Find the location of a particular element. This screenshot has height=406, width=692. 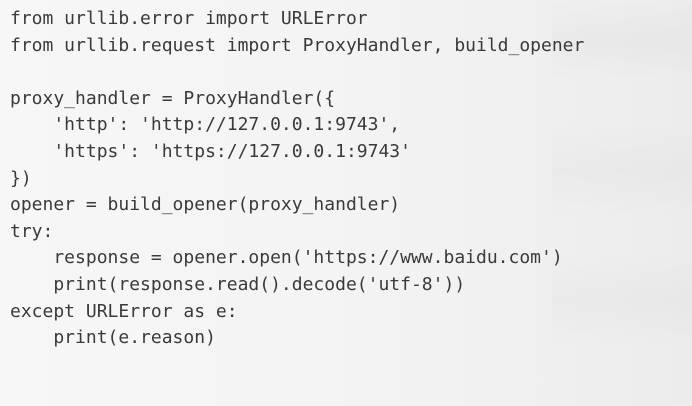

code-line-5: 'http': 'http://127.0.0.1:9743', is located at coordinates (205, 125).